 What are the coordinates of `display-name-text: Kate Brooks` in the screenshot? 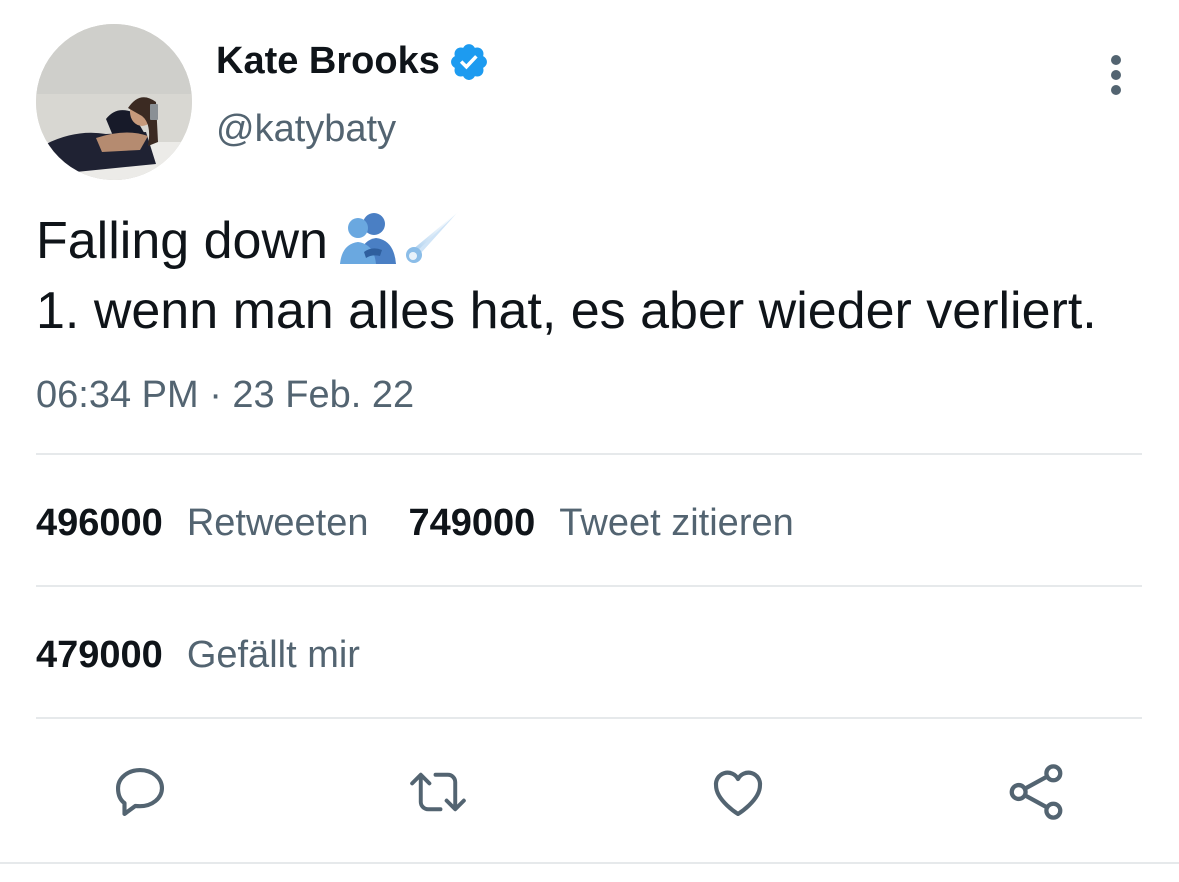 It's located at (328, 61).